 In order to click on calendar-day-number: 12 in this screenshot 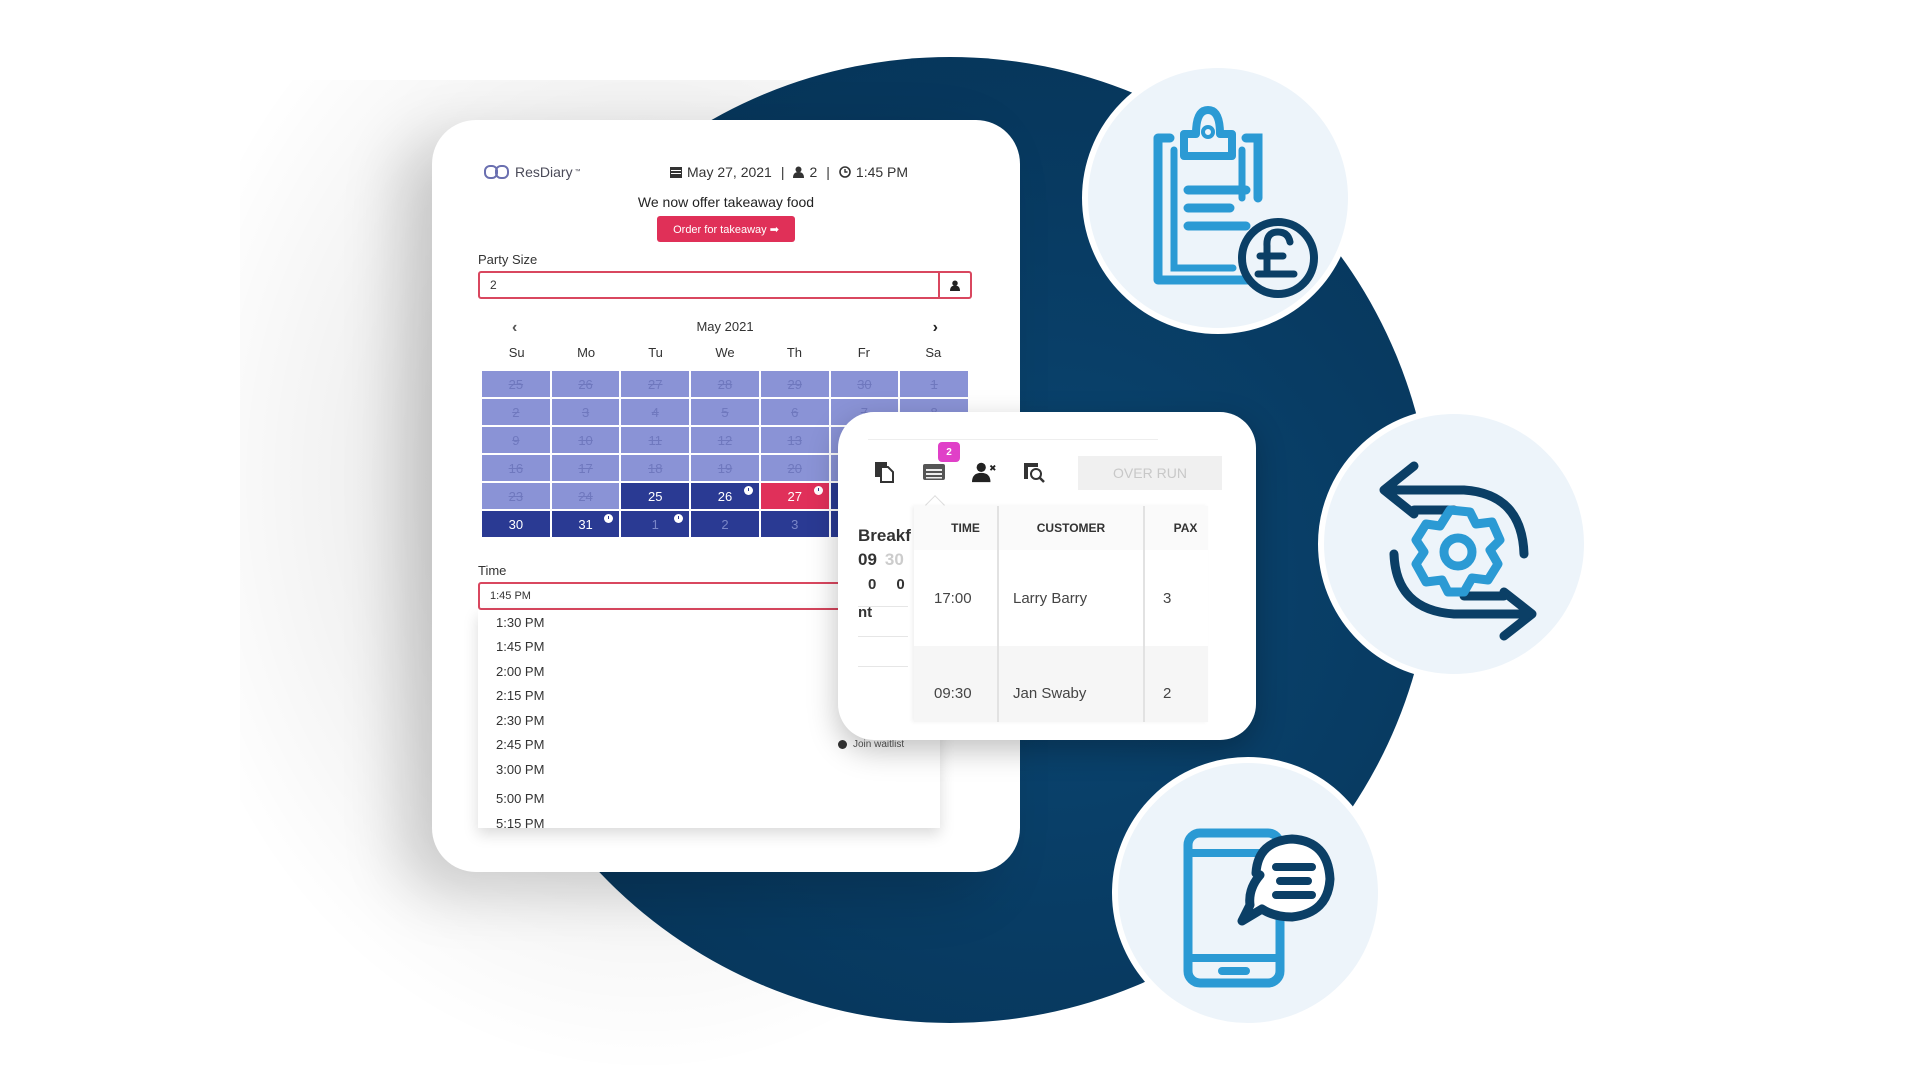, I will do `click(725, 440)`.